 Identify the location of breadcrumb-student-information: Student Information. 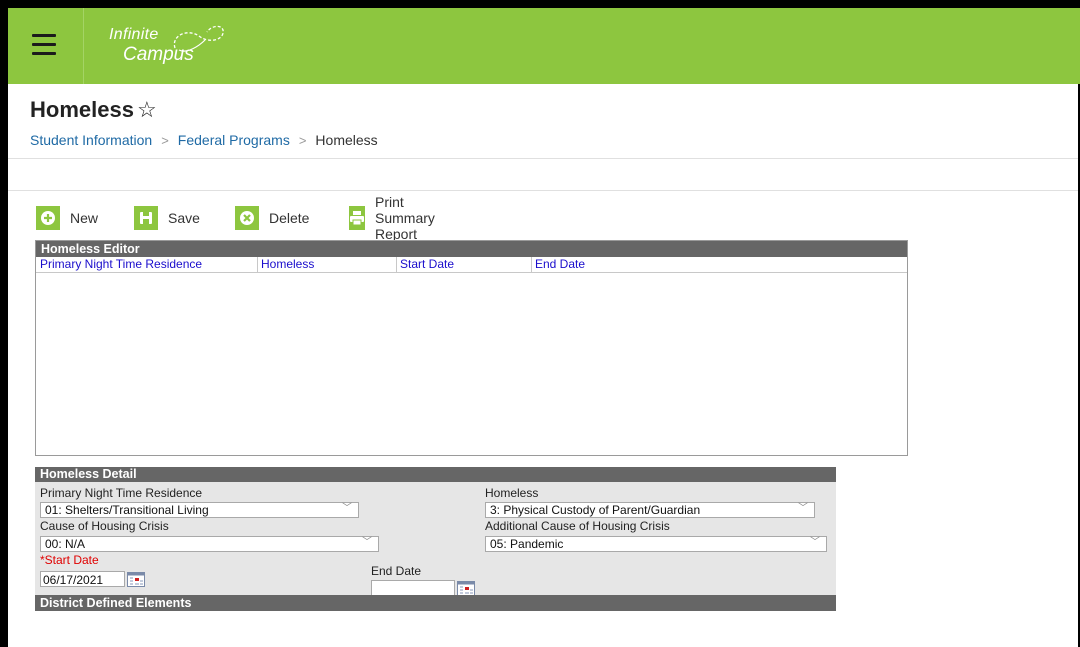
(91, 140).